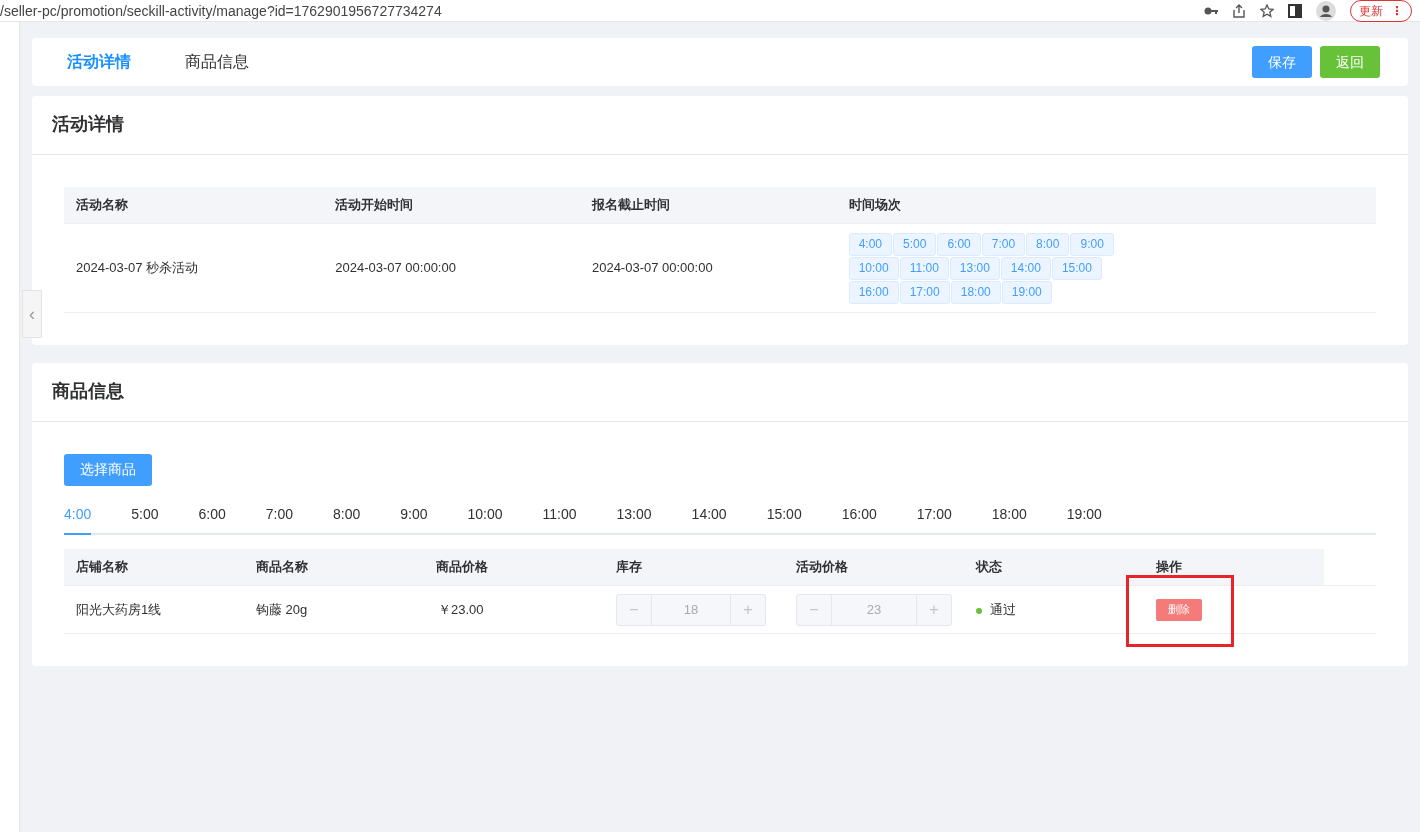  Describe the element at coordinates (859, 519) in the screenshot. I see `time-tab: 16:00` at that location.